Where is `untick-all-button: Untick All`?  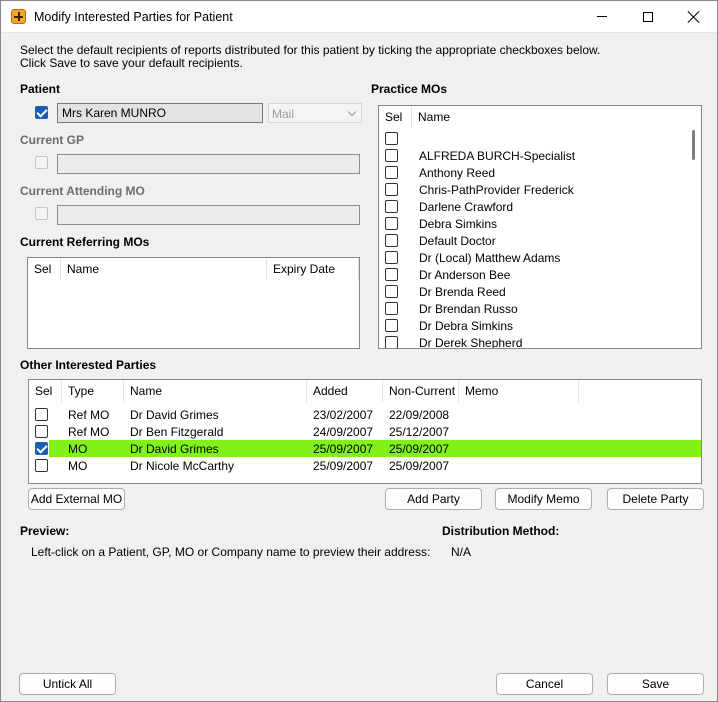
untick-all-button: Untick All is located at coordinates (67, 684).